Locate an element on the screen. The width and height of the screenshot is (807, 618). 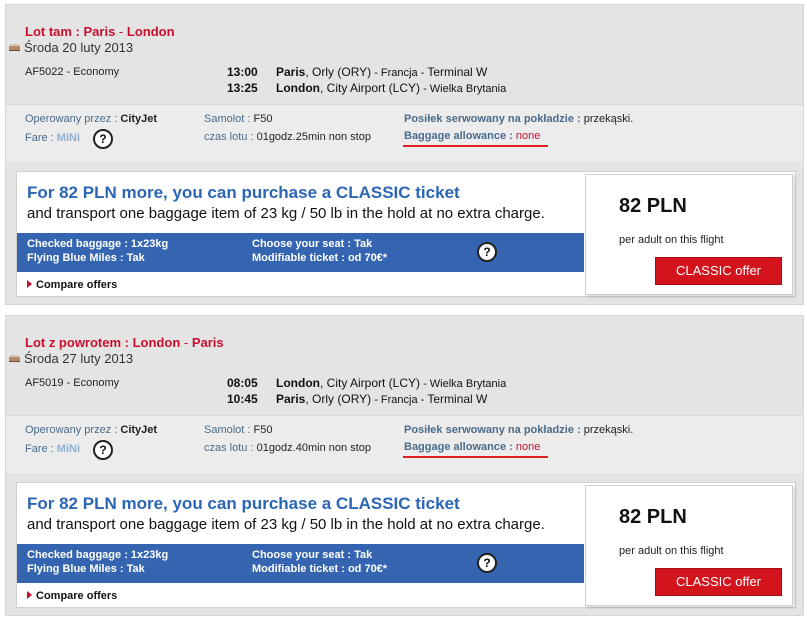
departure-airport: Paris, Orly (ORY) - Francja - Terminal W is located at coordinates (382, 72).